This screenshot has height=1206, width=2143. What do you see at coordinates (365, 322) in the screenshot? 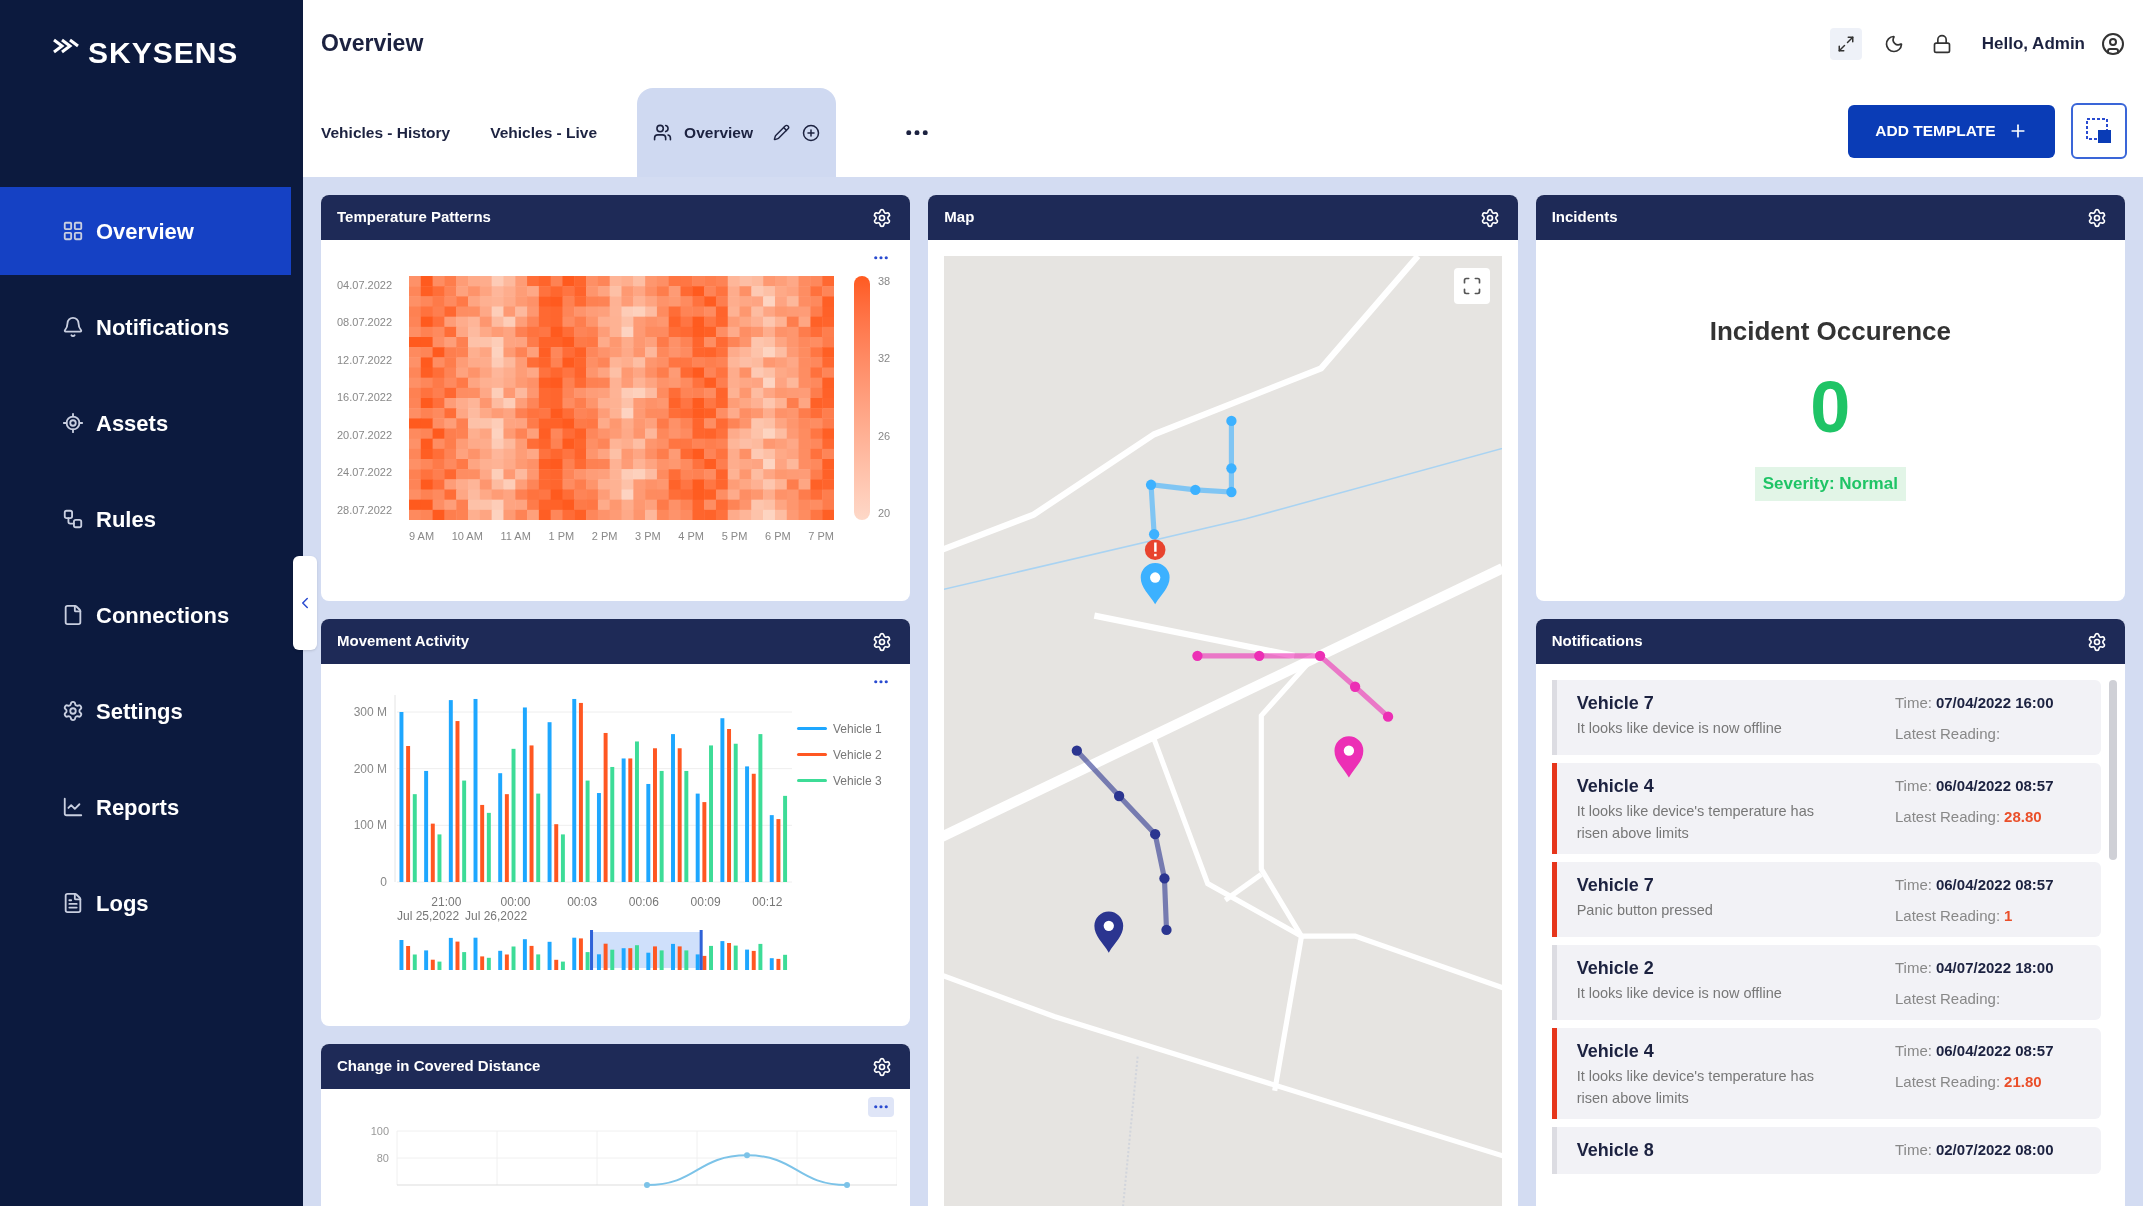
I see `axis-label: 08.07.2022` at bounding box center [365, 322].